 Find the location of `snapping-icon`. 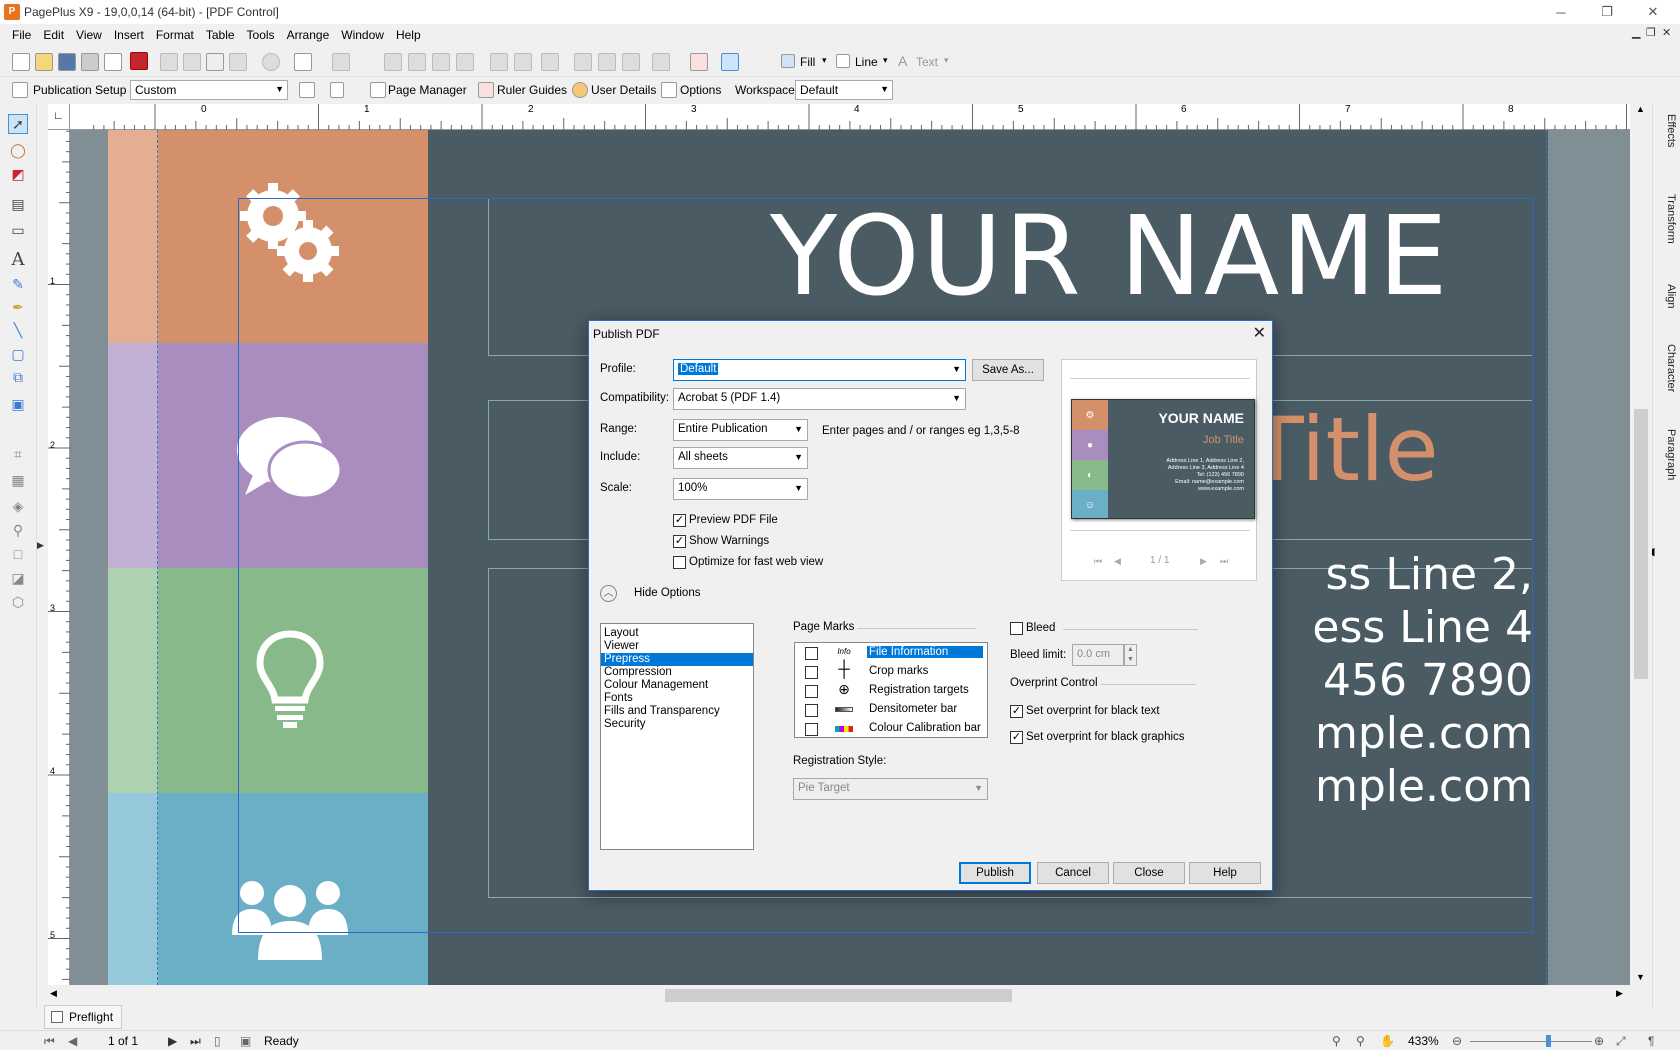

snapping-icon is located at coordinates (730, 62).